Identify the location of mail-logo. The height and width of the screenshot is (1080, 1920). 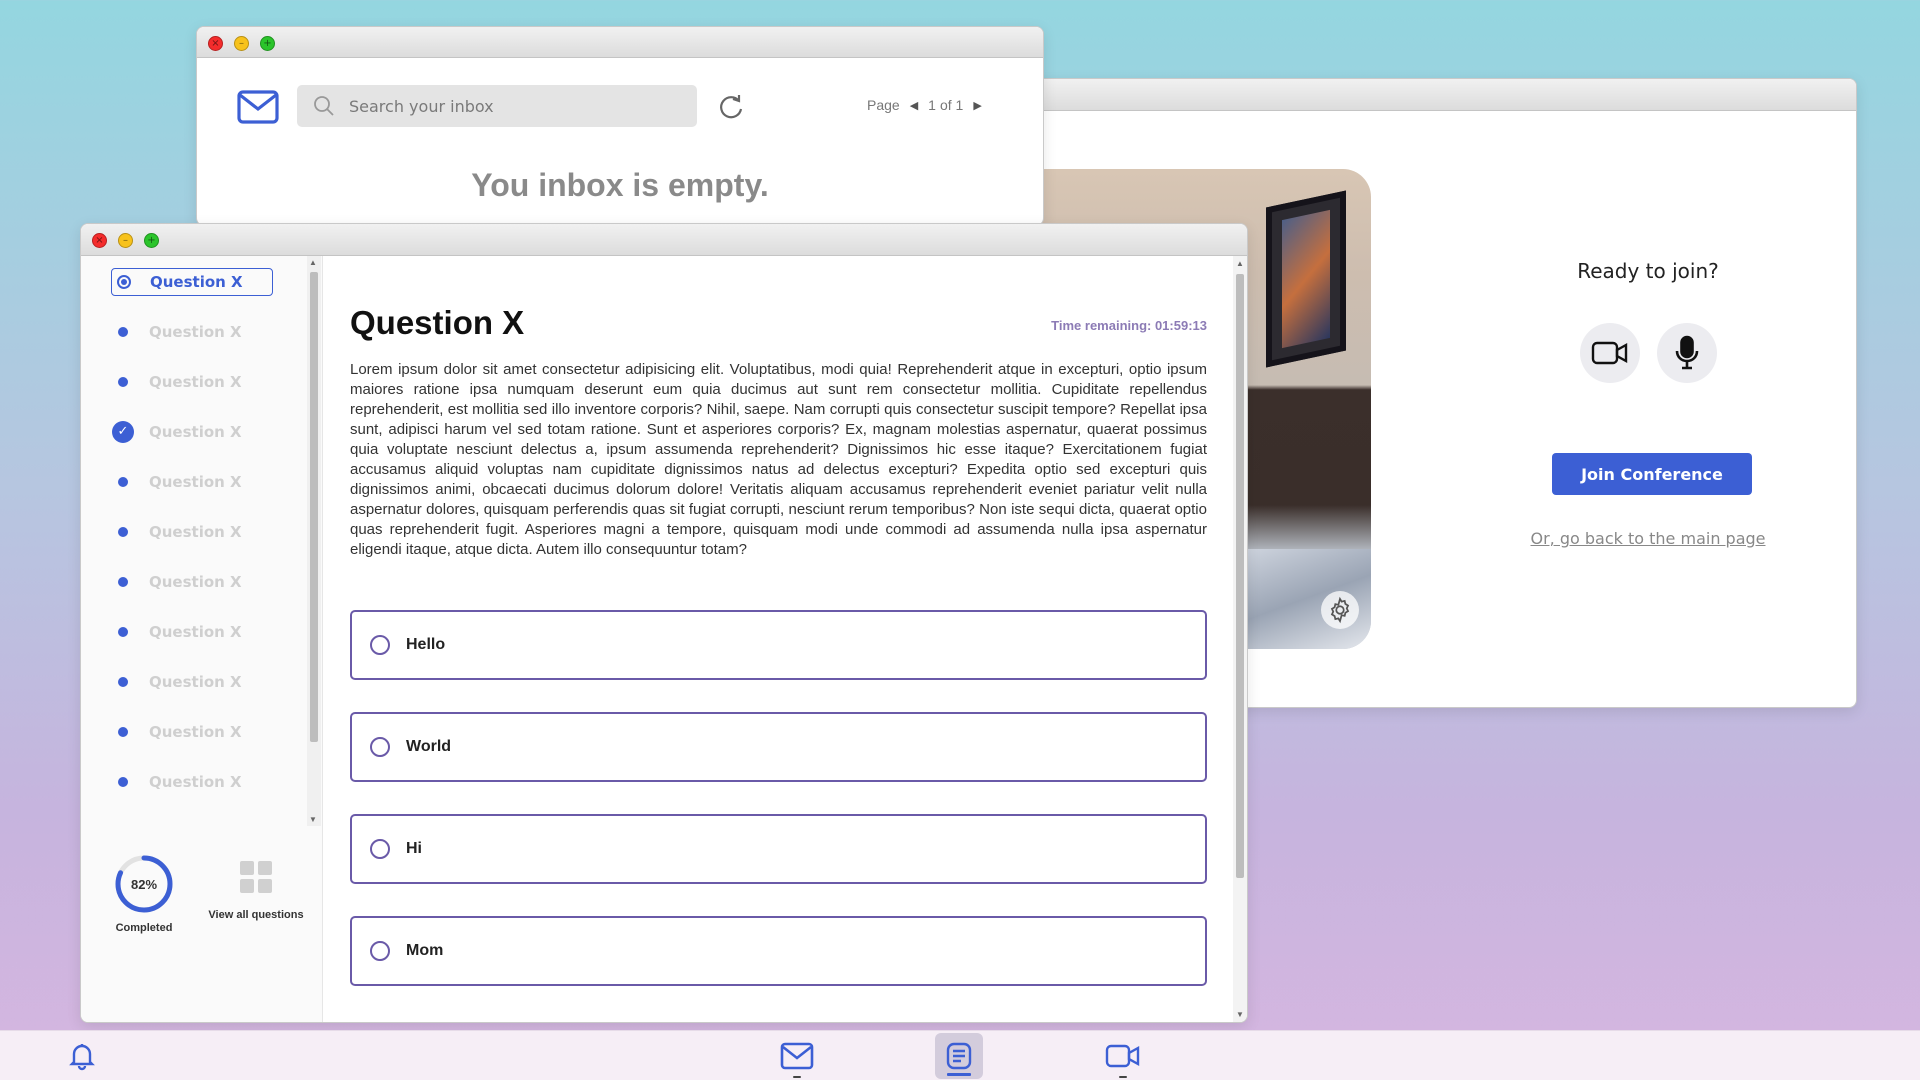
(258, 109).